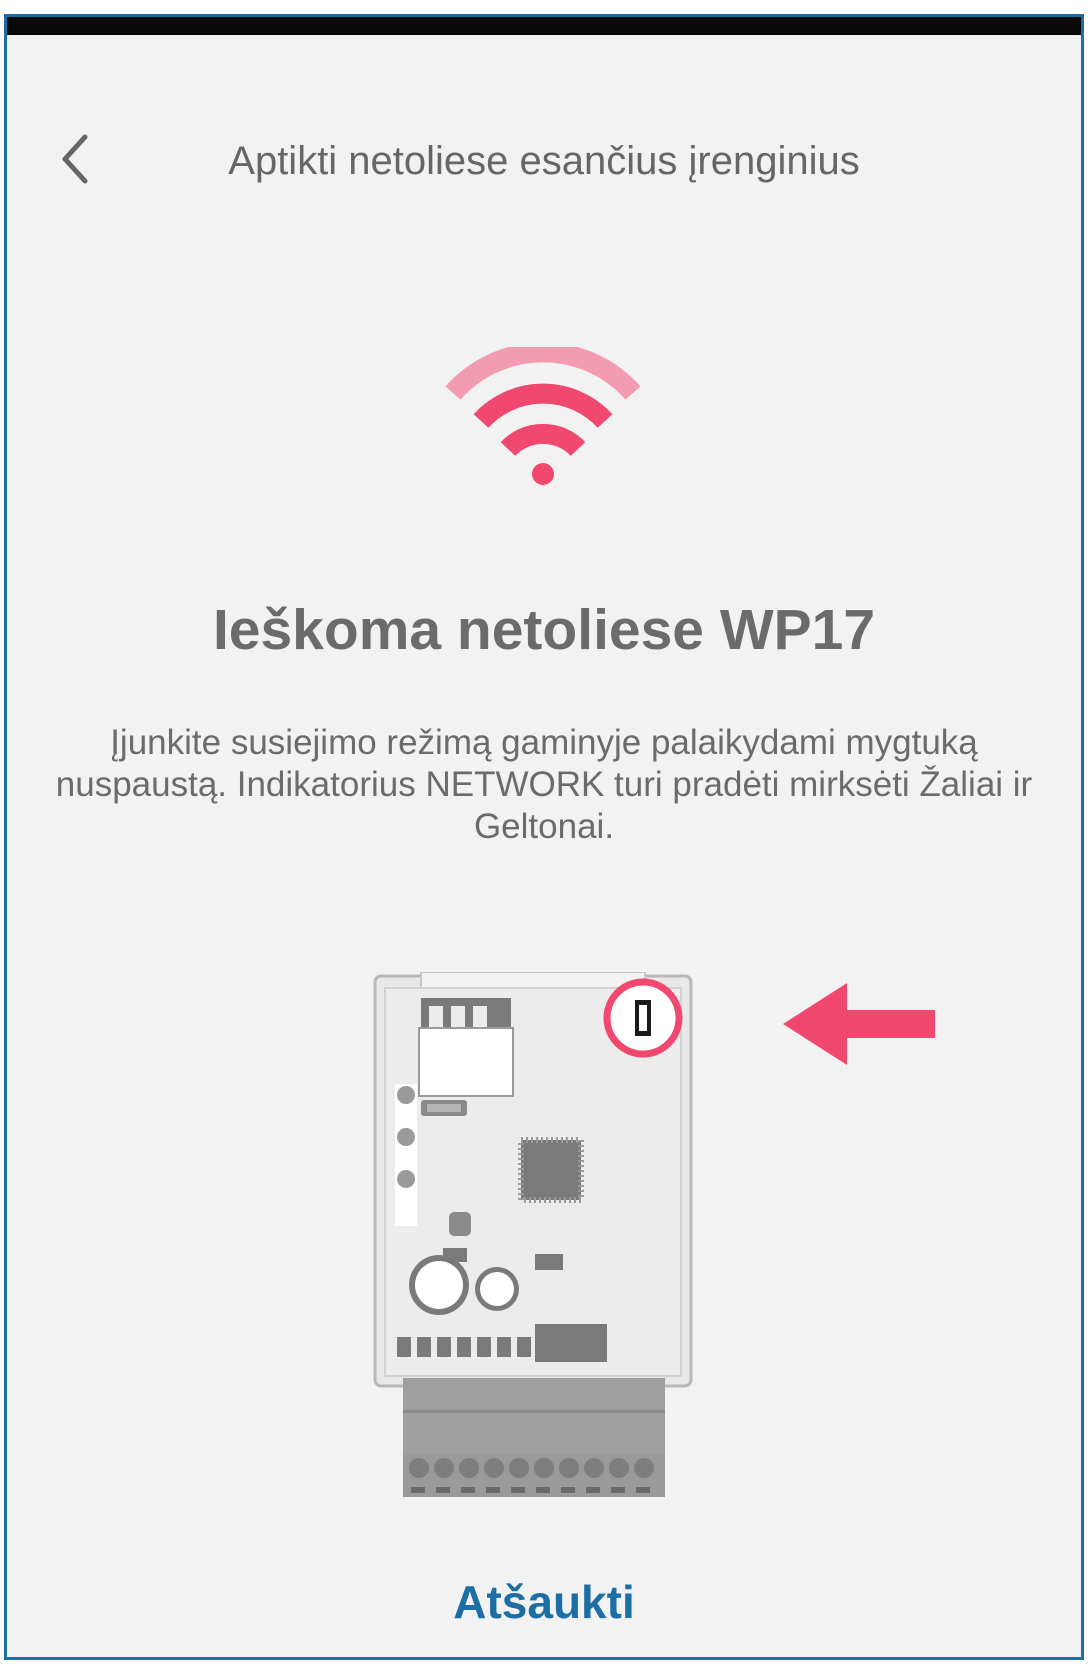  I want to click on cancel-button: Atšaukti, so click(544, 1602).